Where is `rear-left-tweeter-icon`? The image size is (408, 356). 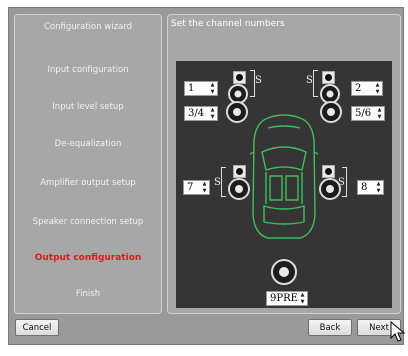
rear-left-tweeter-icon is located at coordinates (239, 171).